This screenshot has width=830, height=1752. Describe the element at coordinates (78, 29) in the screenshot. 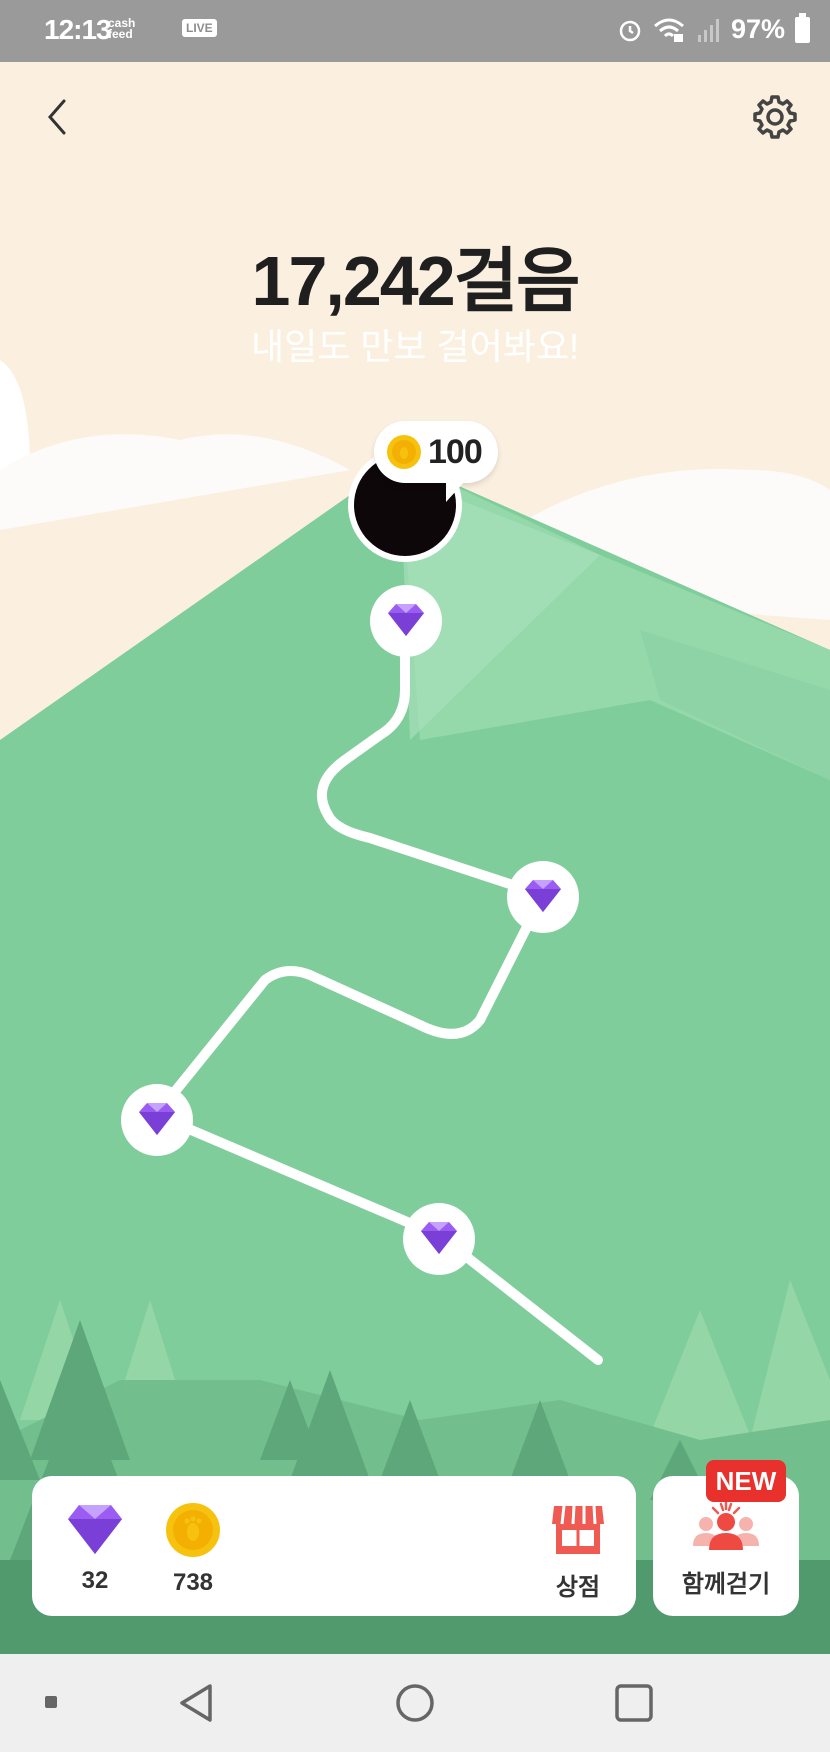

I see `status-time: 12:13` at that location.